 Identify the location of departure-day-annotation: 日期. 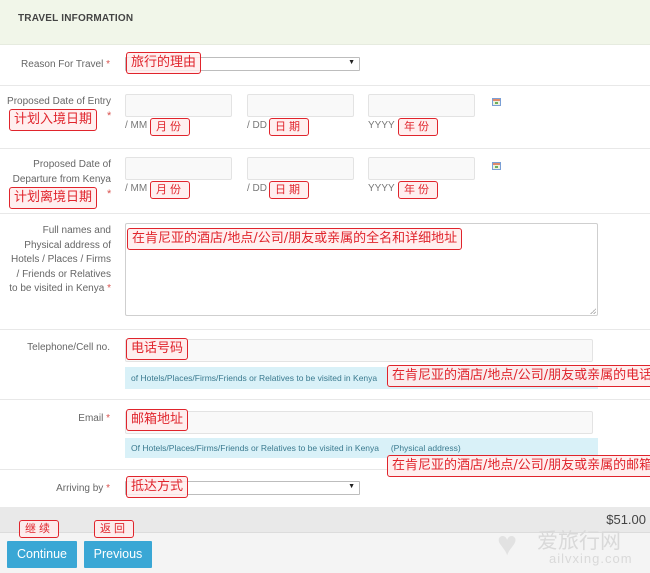
(289, 190).